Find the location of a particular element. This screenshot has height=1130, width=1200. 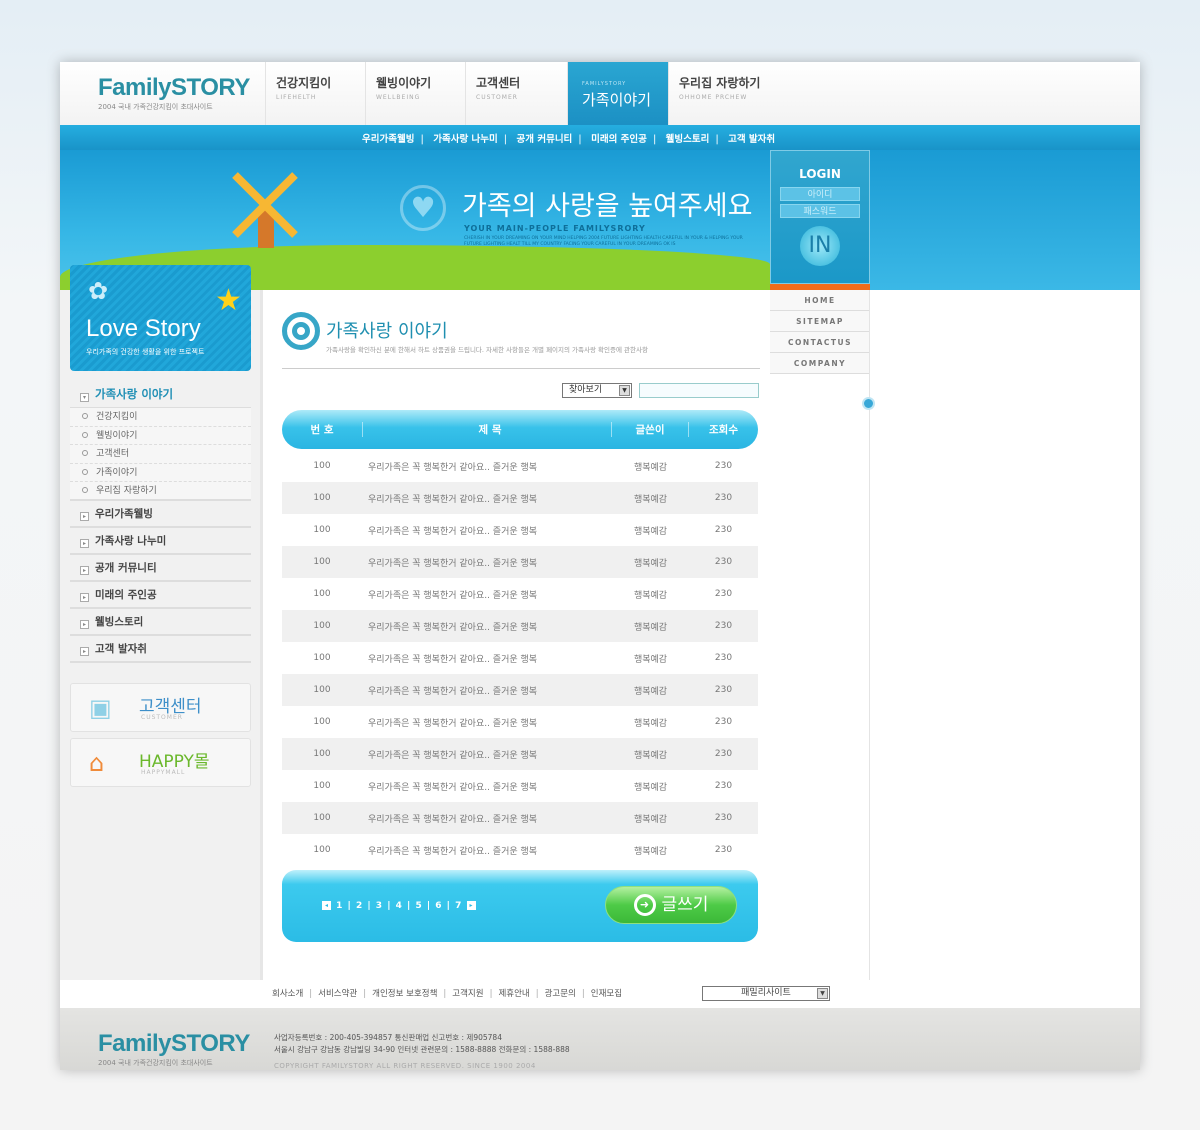

tab-health: 건강지킴이 LIFEHELTH is located at coordinates (315, 93).